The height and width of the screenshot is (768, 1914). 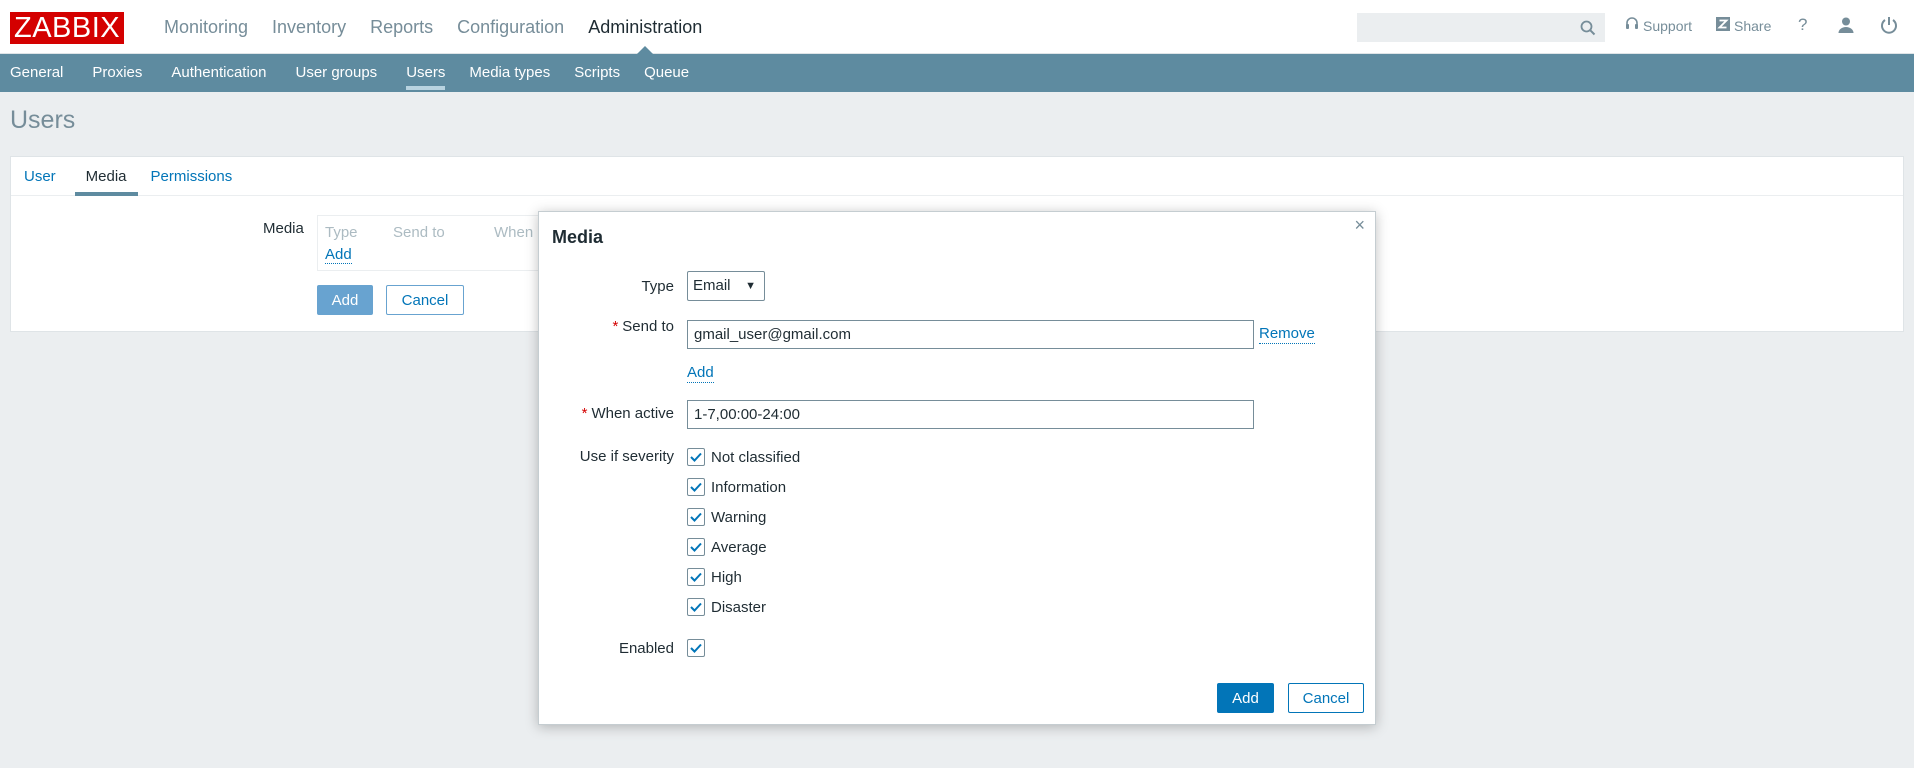 What do you see at coordinates (1463, 27) in the screenshot?
I see `search-input` at bounding box center [1463, 27].